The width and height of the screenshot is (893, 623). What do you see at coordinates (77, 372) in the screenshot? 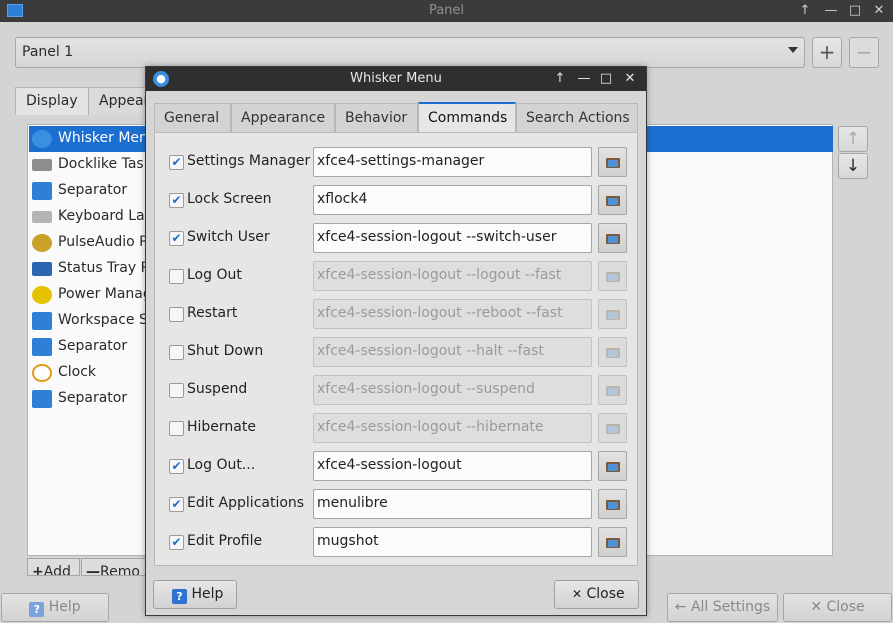
I see `panel-item-label: Clock` at bounding box center [77, 372].